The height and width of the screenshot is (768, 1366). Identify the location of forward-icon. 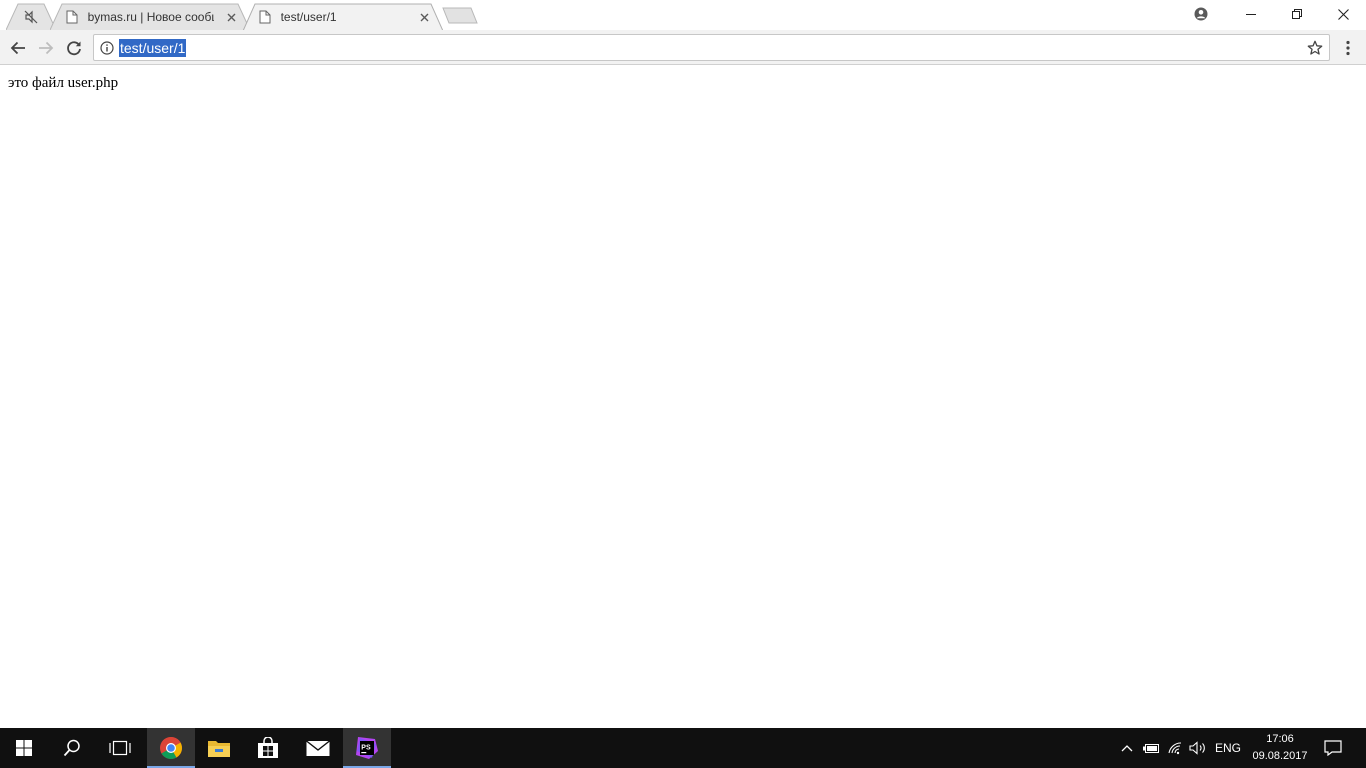
(46, 48).